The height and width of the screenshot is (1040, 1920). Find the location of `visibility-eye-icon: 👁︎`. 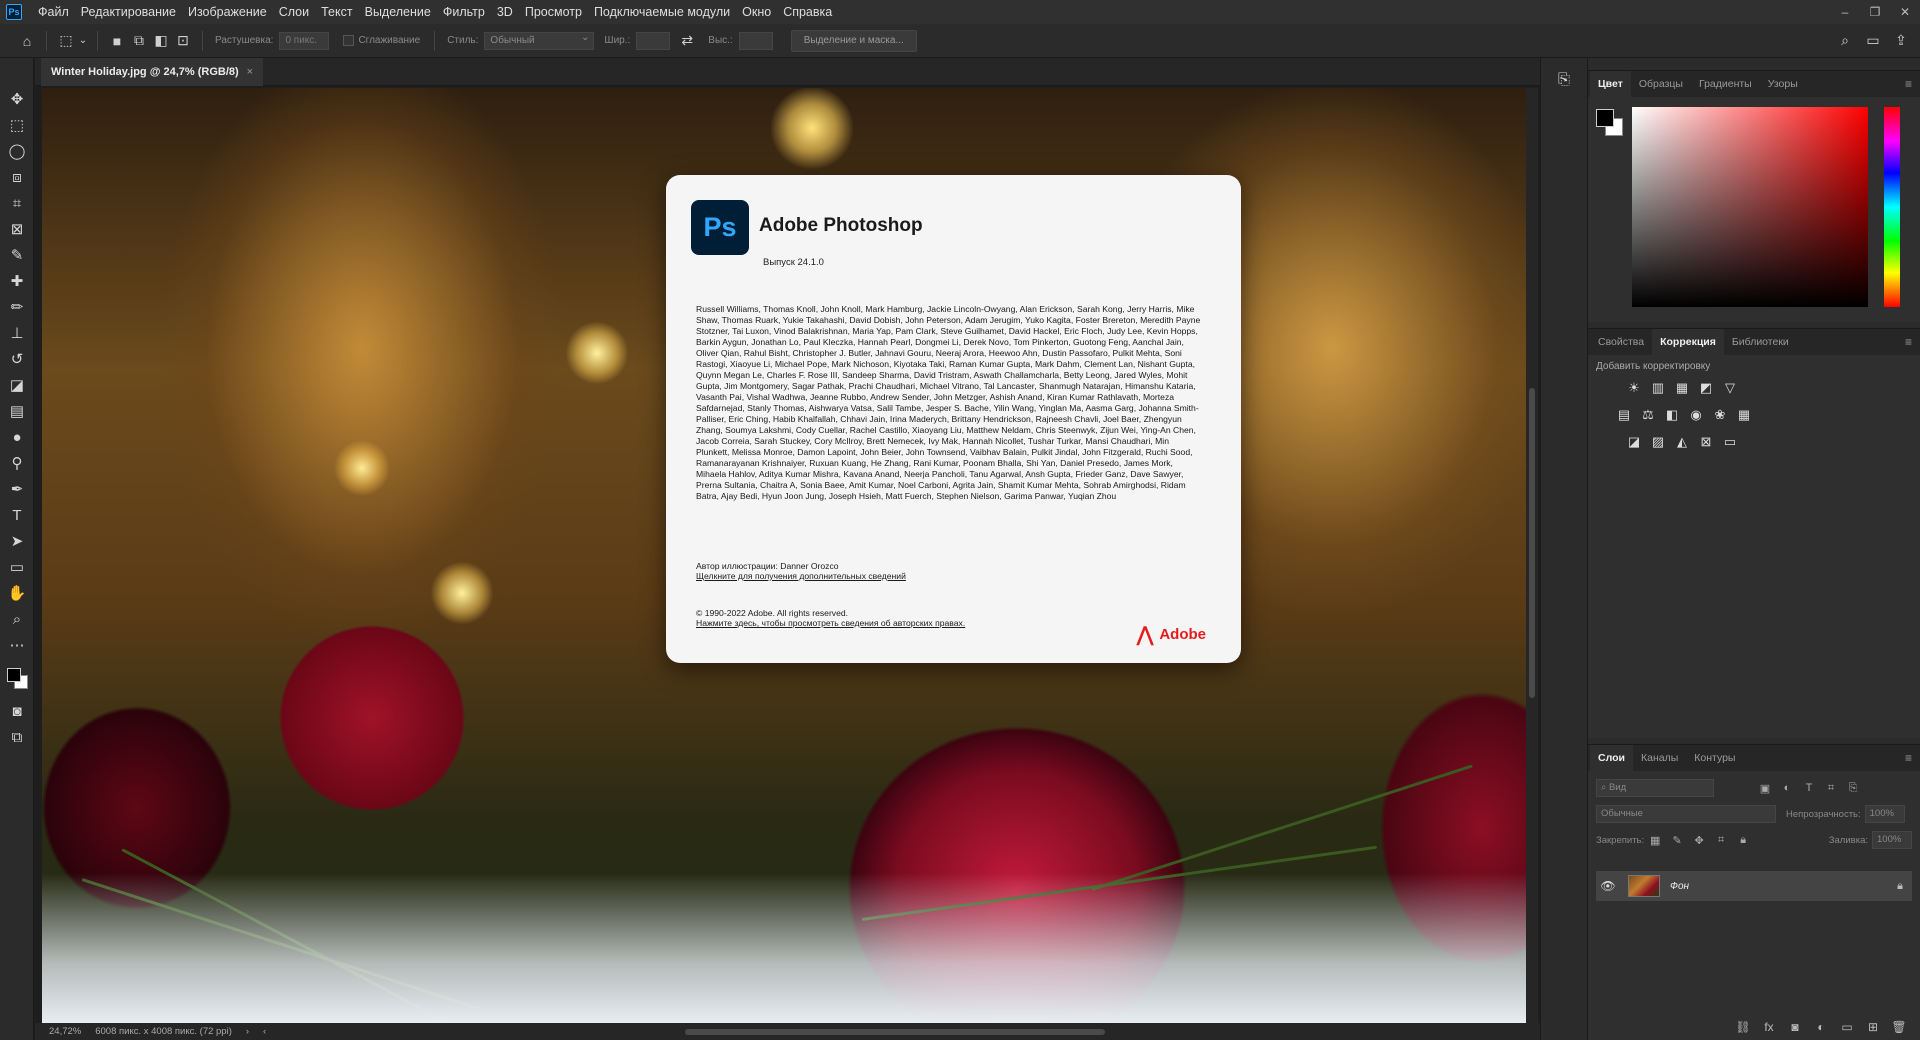

visibility-eye-icon: 👁︎ is located at coordinates (1608, 886).